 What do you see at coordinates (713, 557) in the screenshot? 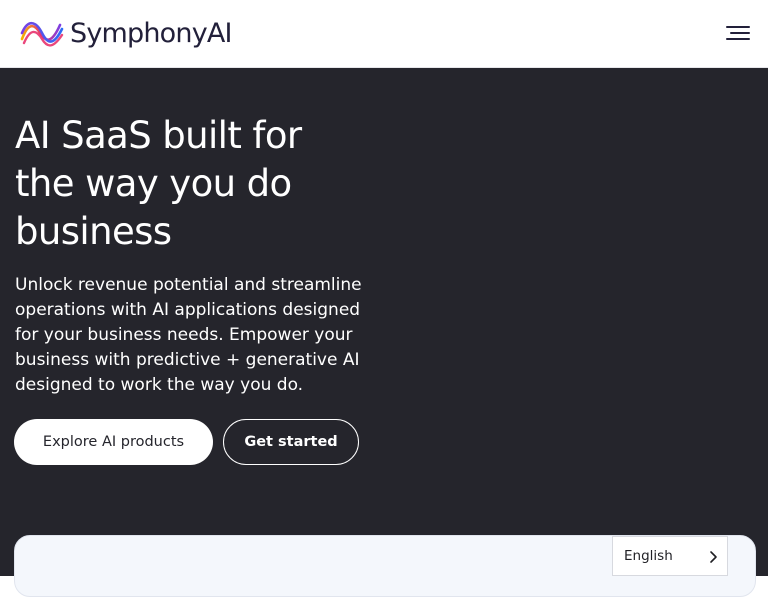
I see `chevron-right-icon` at bounding box center [713, 557].